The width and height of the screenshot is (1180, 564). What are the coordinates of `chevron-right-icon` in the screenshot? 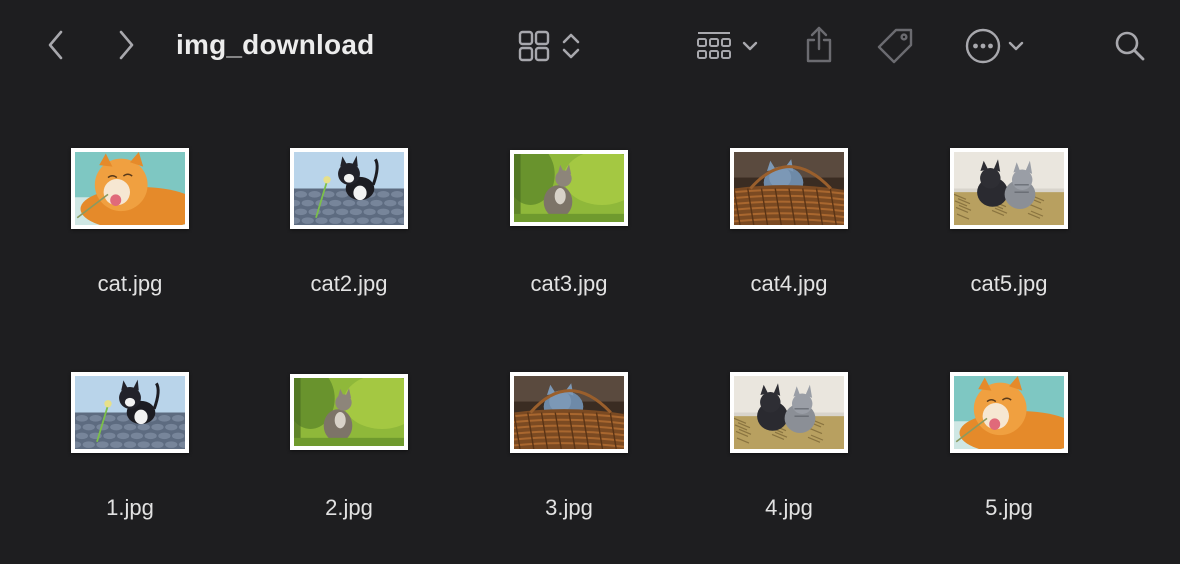 It's located at (126, 45).